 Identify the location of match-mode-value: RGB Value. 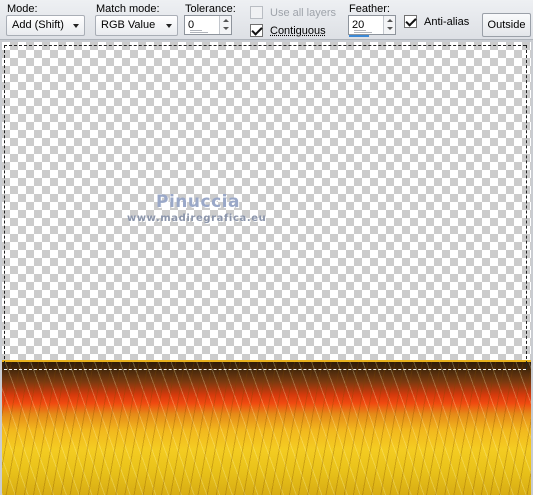
(128, 25).